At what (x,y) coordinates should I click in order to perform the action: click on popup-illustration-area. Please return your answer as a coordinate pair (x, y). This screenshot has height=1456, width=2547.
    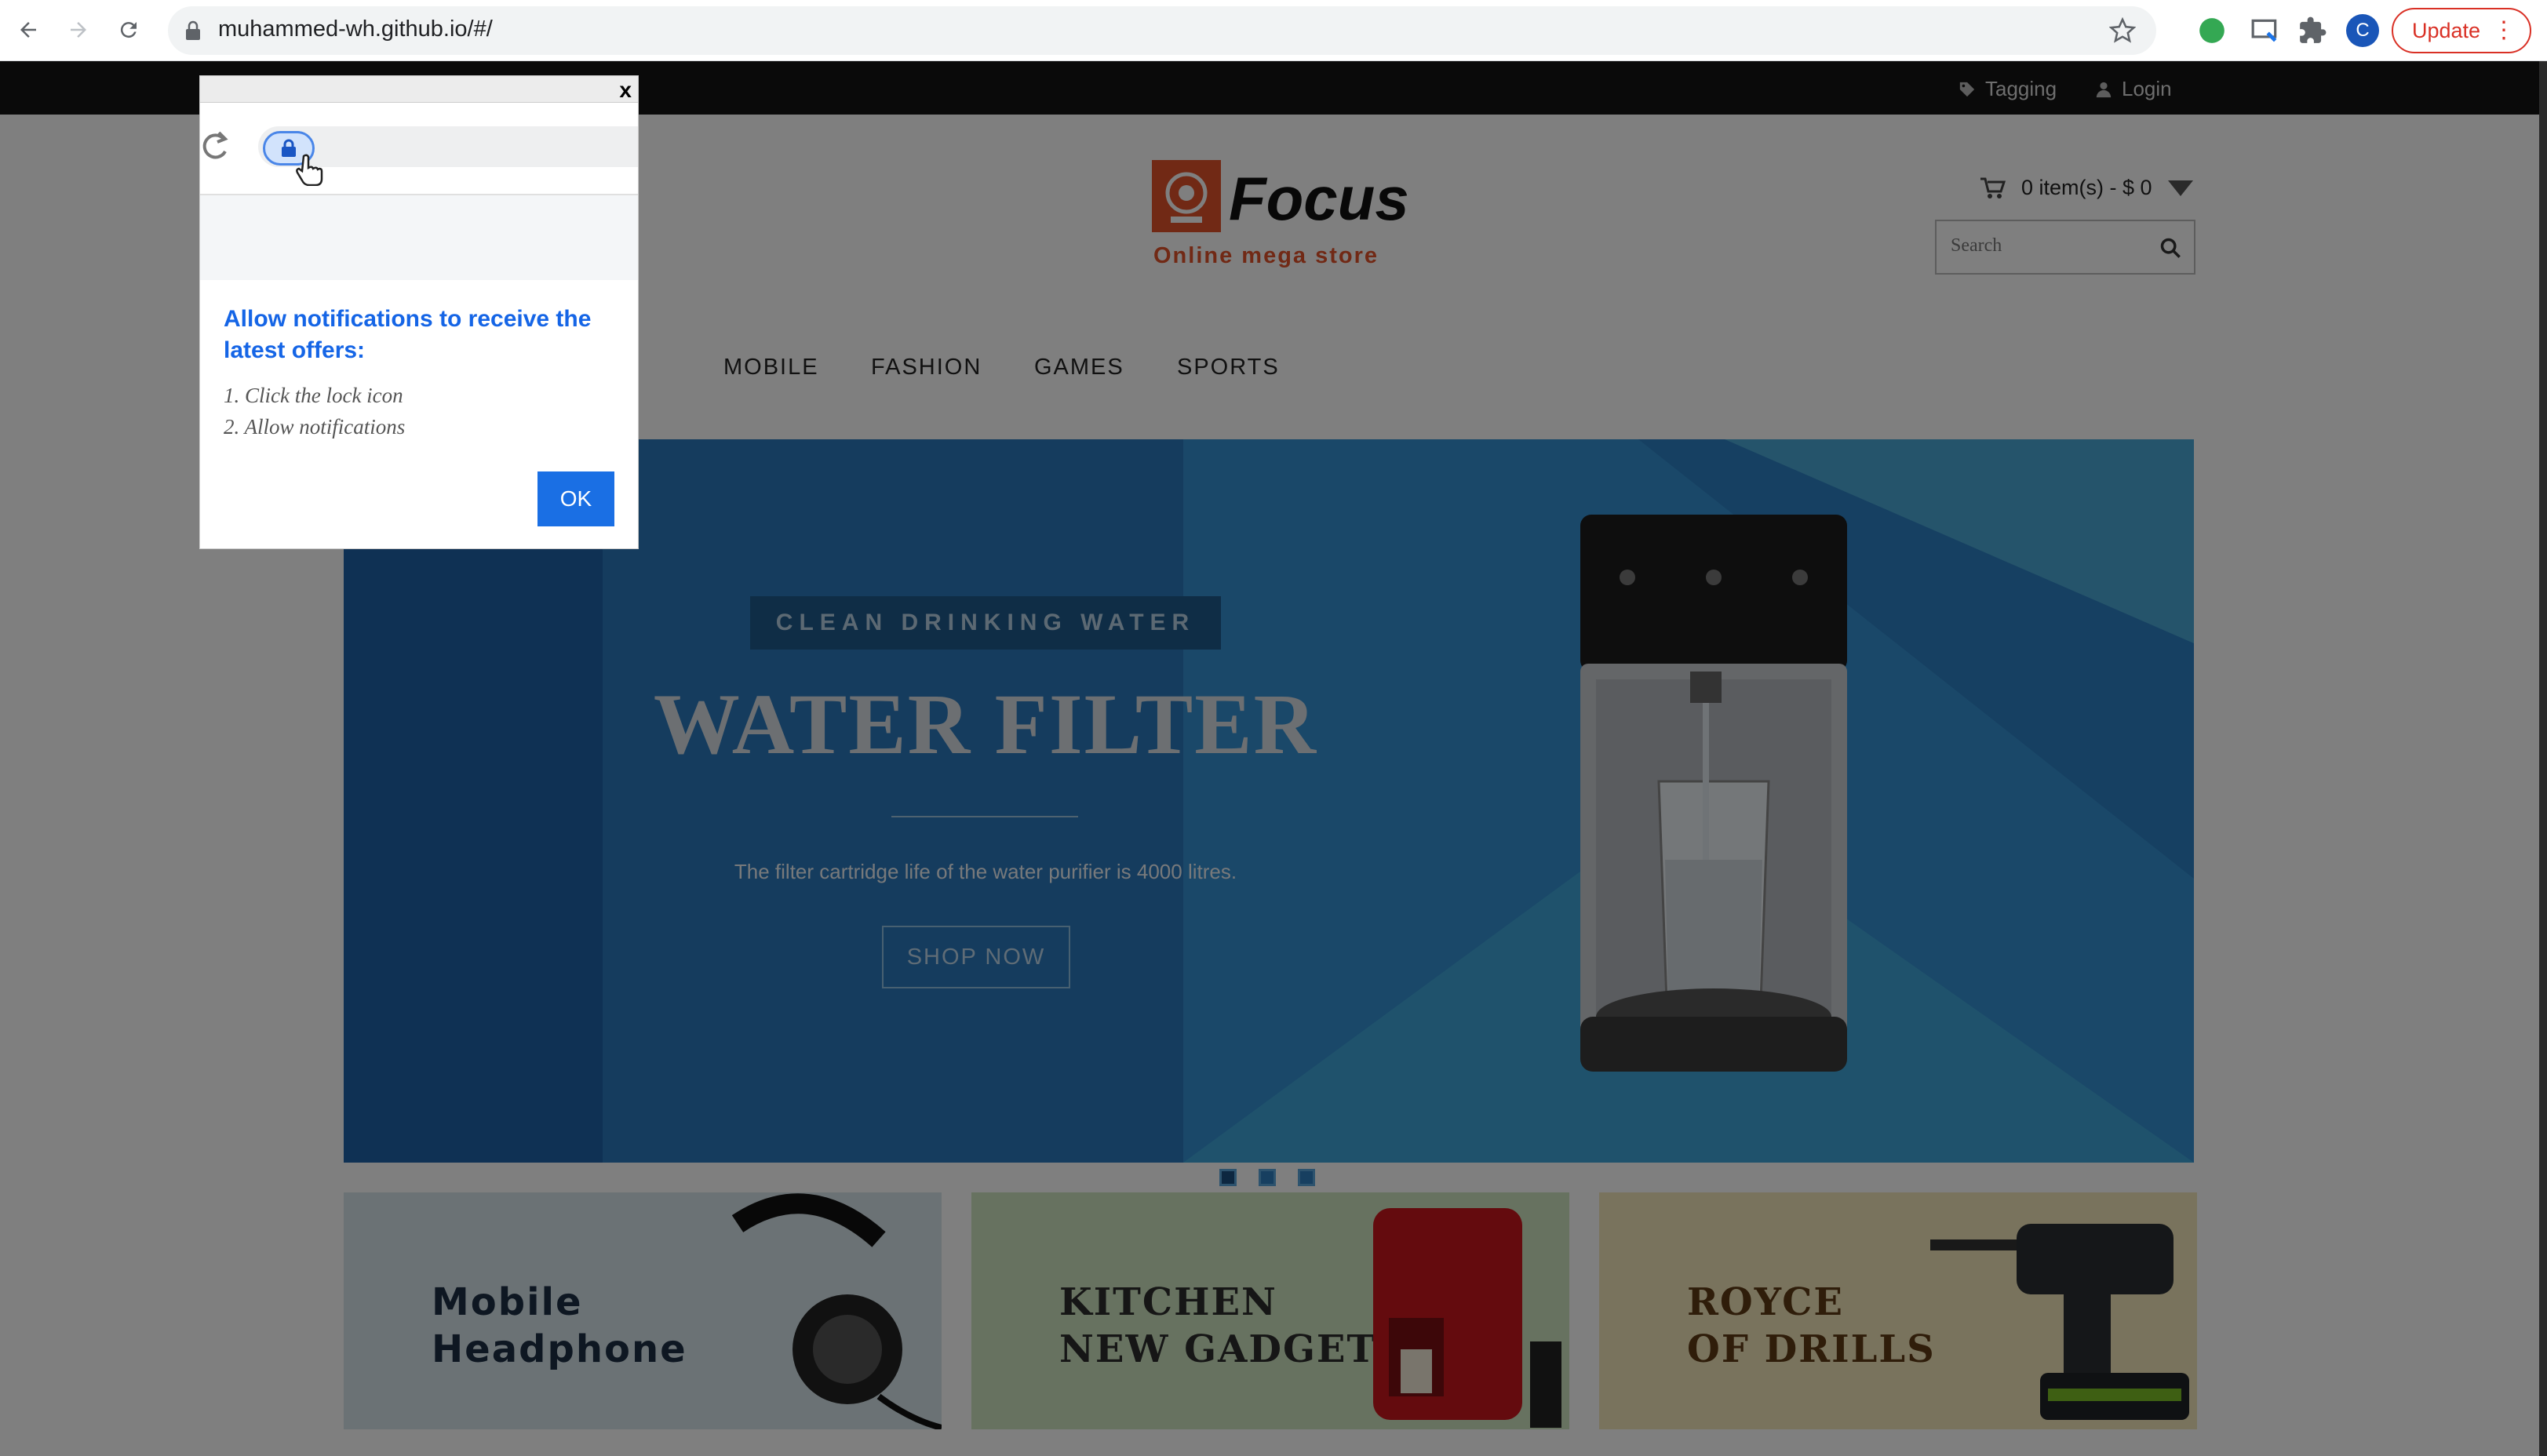
    Looking at the image, I should click on (419, 237).